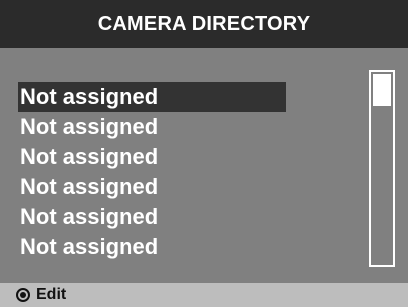 This screenshot has width=408, height=307. What do you see at coordinates (382, 168) in the screenshot?
I see `scrollbar` at bounding box center [382, 168].